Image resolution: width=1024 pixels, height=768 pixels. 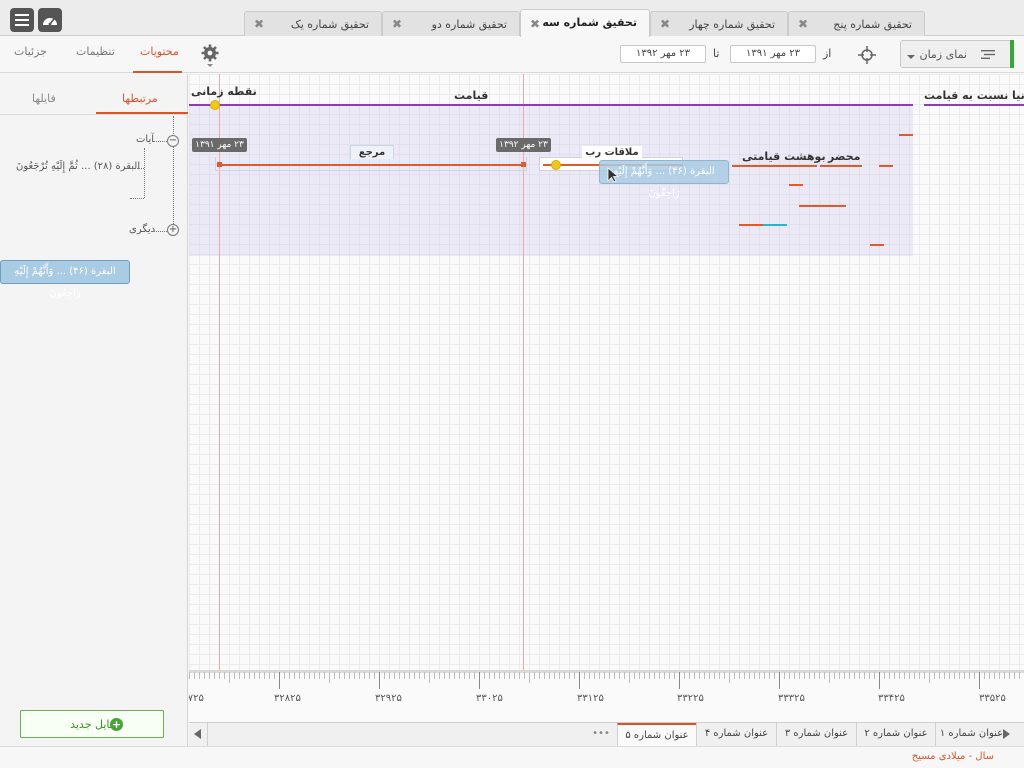 What do you see at coordinates (988, 54) in the screenshot?
I see `timeline-view-icon` at bounding box center [988, 54].